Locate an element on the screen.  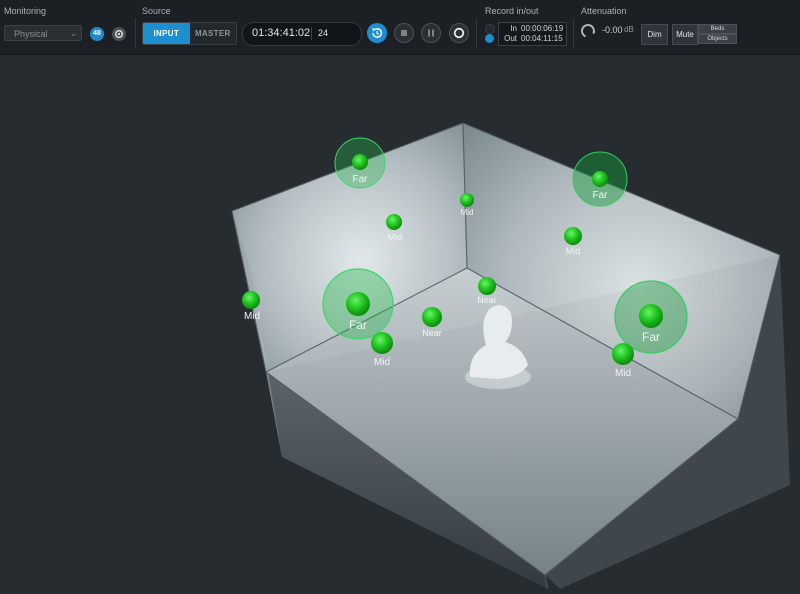
dim-button: Dim is located at coordinates (654, 34).